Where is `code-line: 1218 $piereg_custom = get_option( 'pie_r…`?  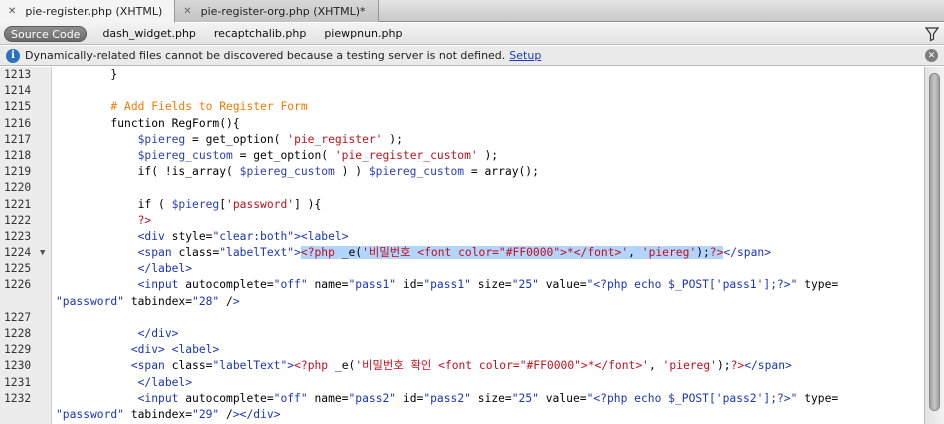
code-line: 1218 $piereg_custom = get_option( 'pie_r… is located at coordinates (462, 156).